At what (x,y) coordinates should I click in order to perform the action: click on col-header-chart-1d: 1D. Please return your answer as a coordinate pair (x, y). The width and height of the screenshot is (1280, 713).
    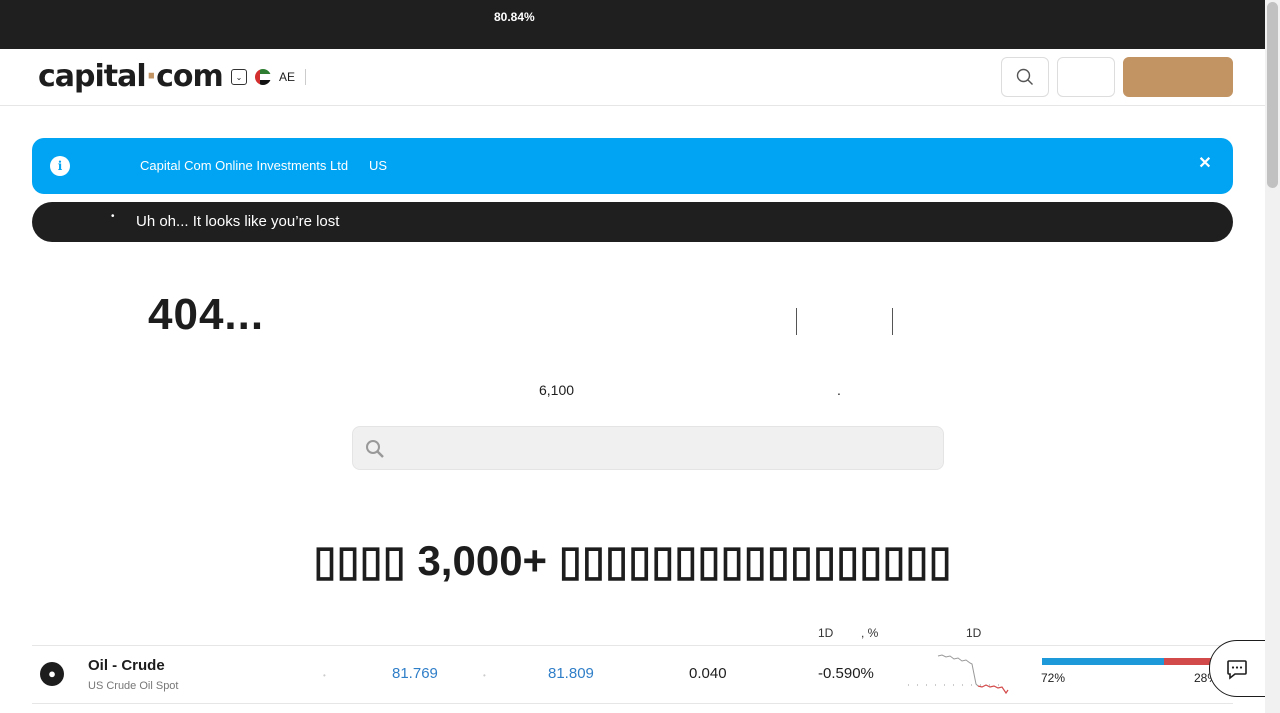
    Looking at the image, I should click on (974, 633).